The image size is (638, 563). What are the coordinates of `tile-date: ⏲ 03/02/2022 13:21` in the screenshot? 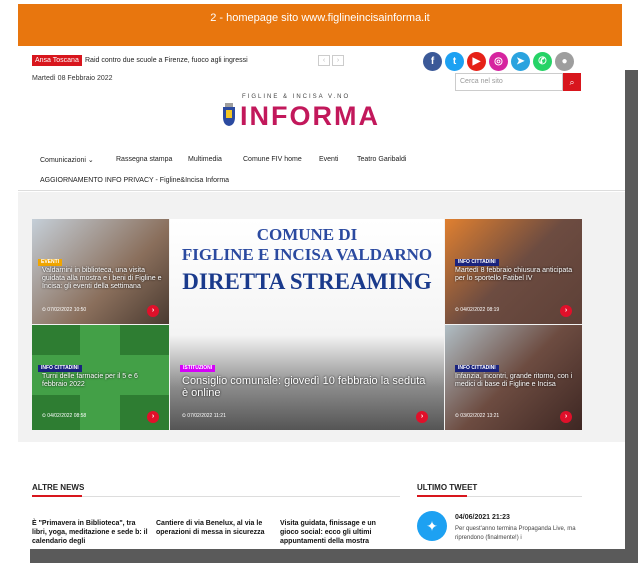 It's located at (477, 416).